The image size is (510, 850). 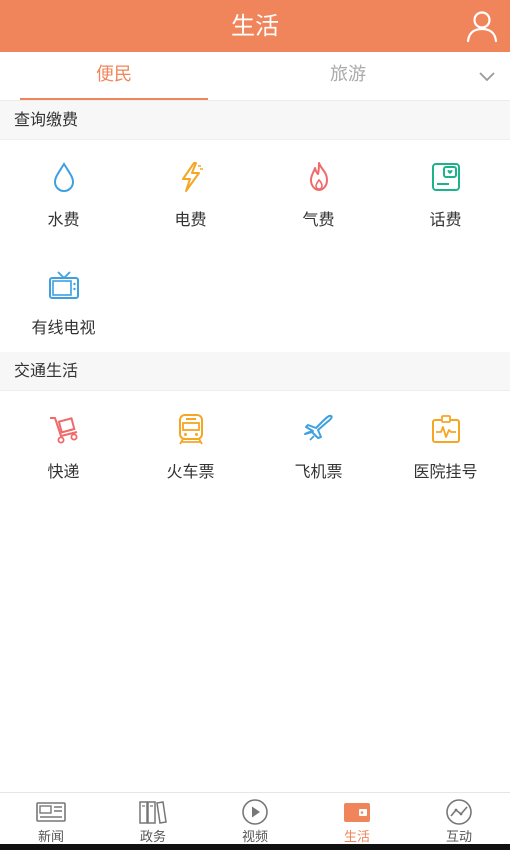 I want to click on chart-circle-icon, so click(x=459, y=812).